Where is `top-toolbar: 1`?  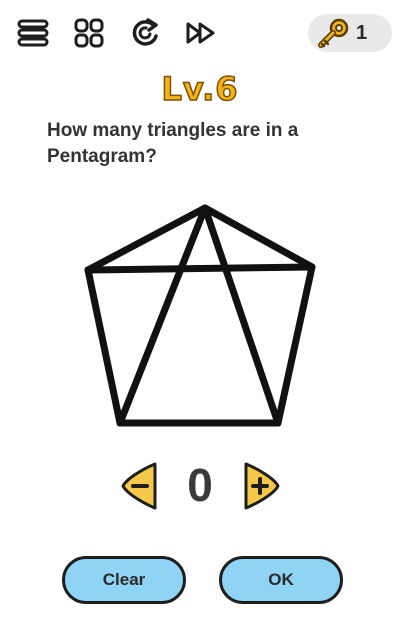 top-toolbar: 1 is located at coordinates (200, 32).